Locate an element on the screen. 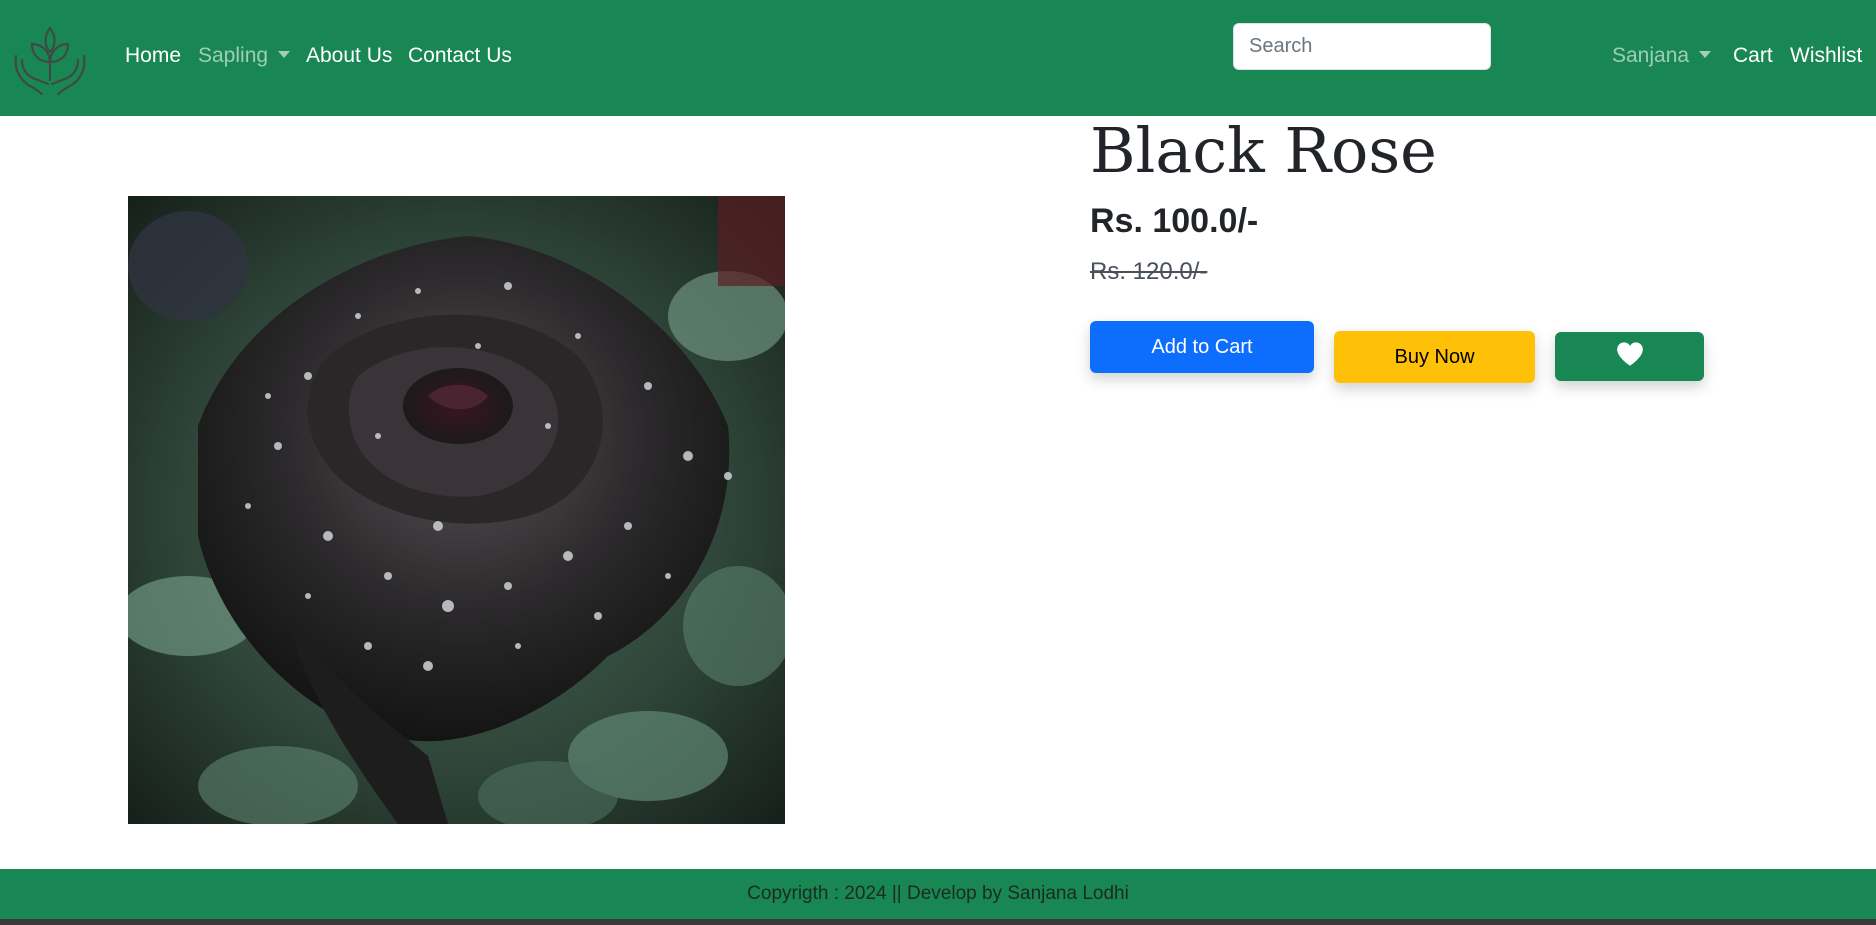 This screenshot has height=925, width=1876. heart-icon is located at coordinates (1630, 357).